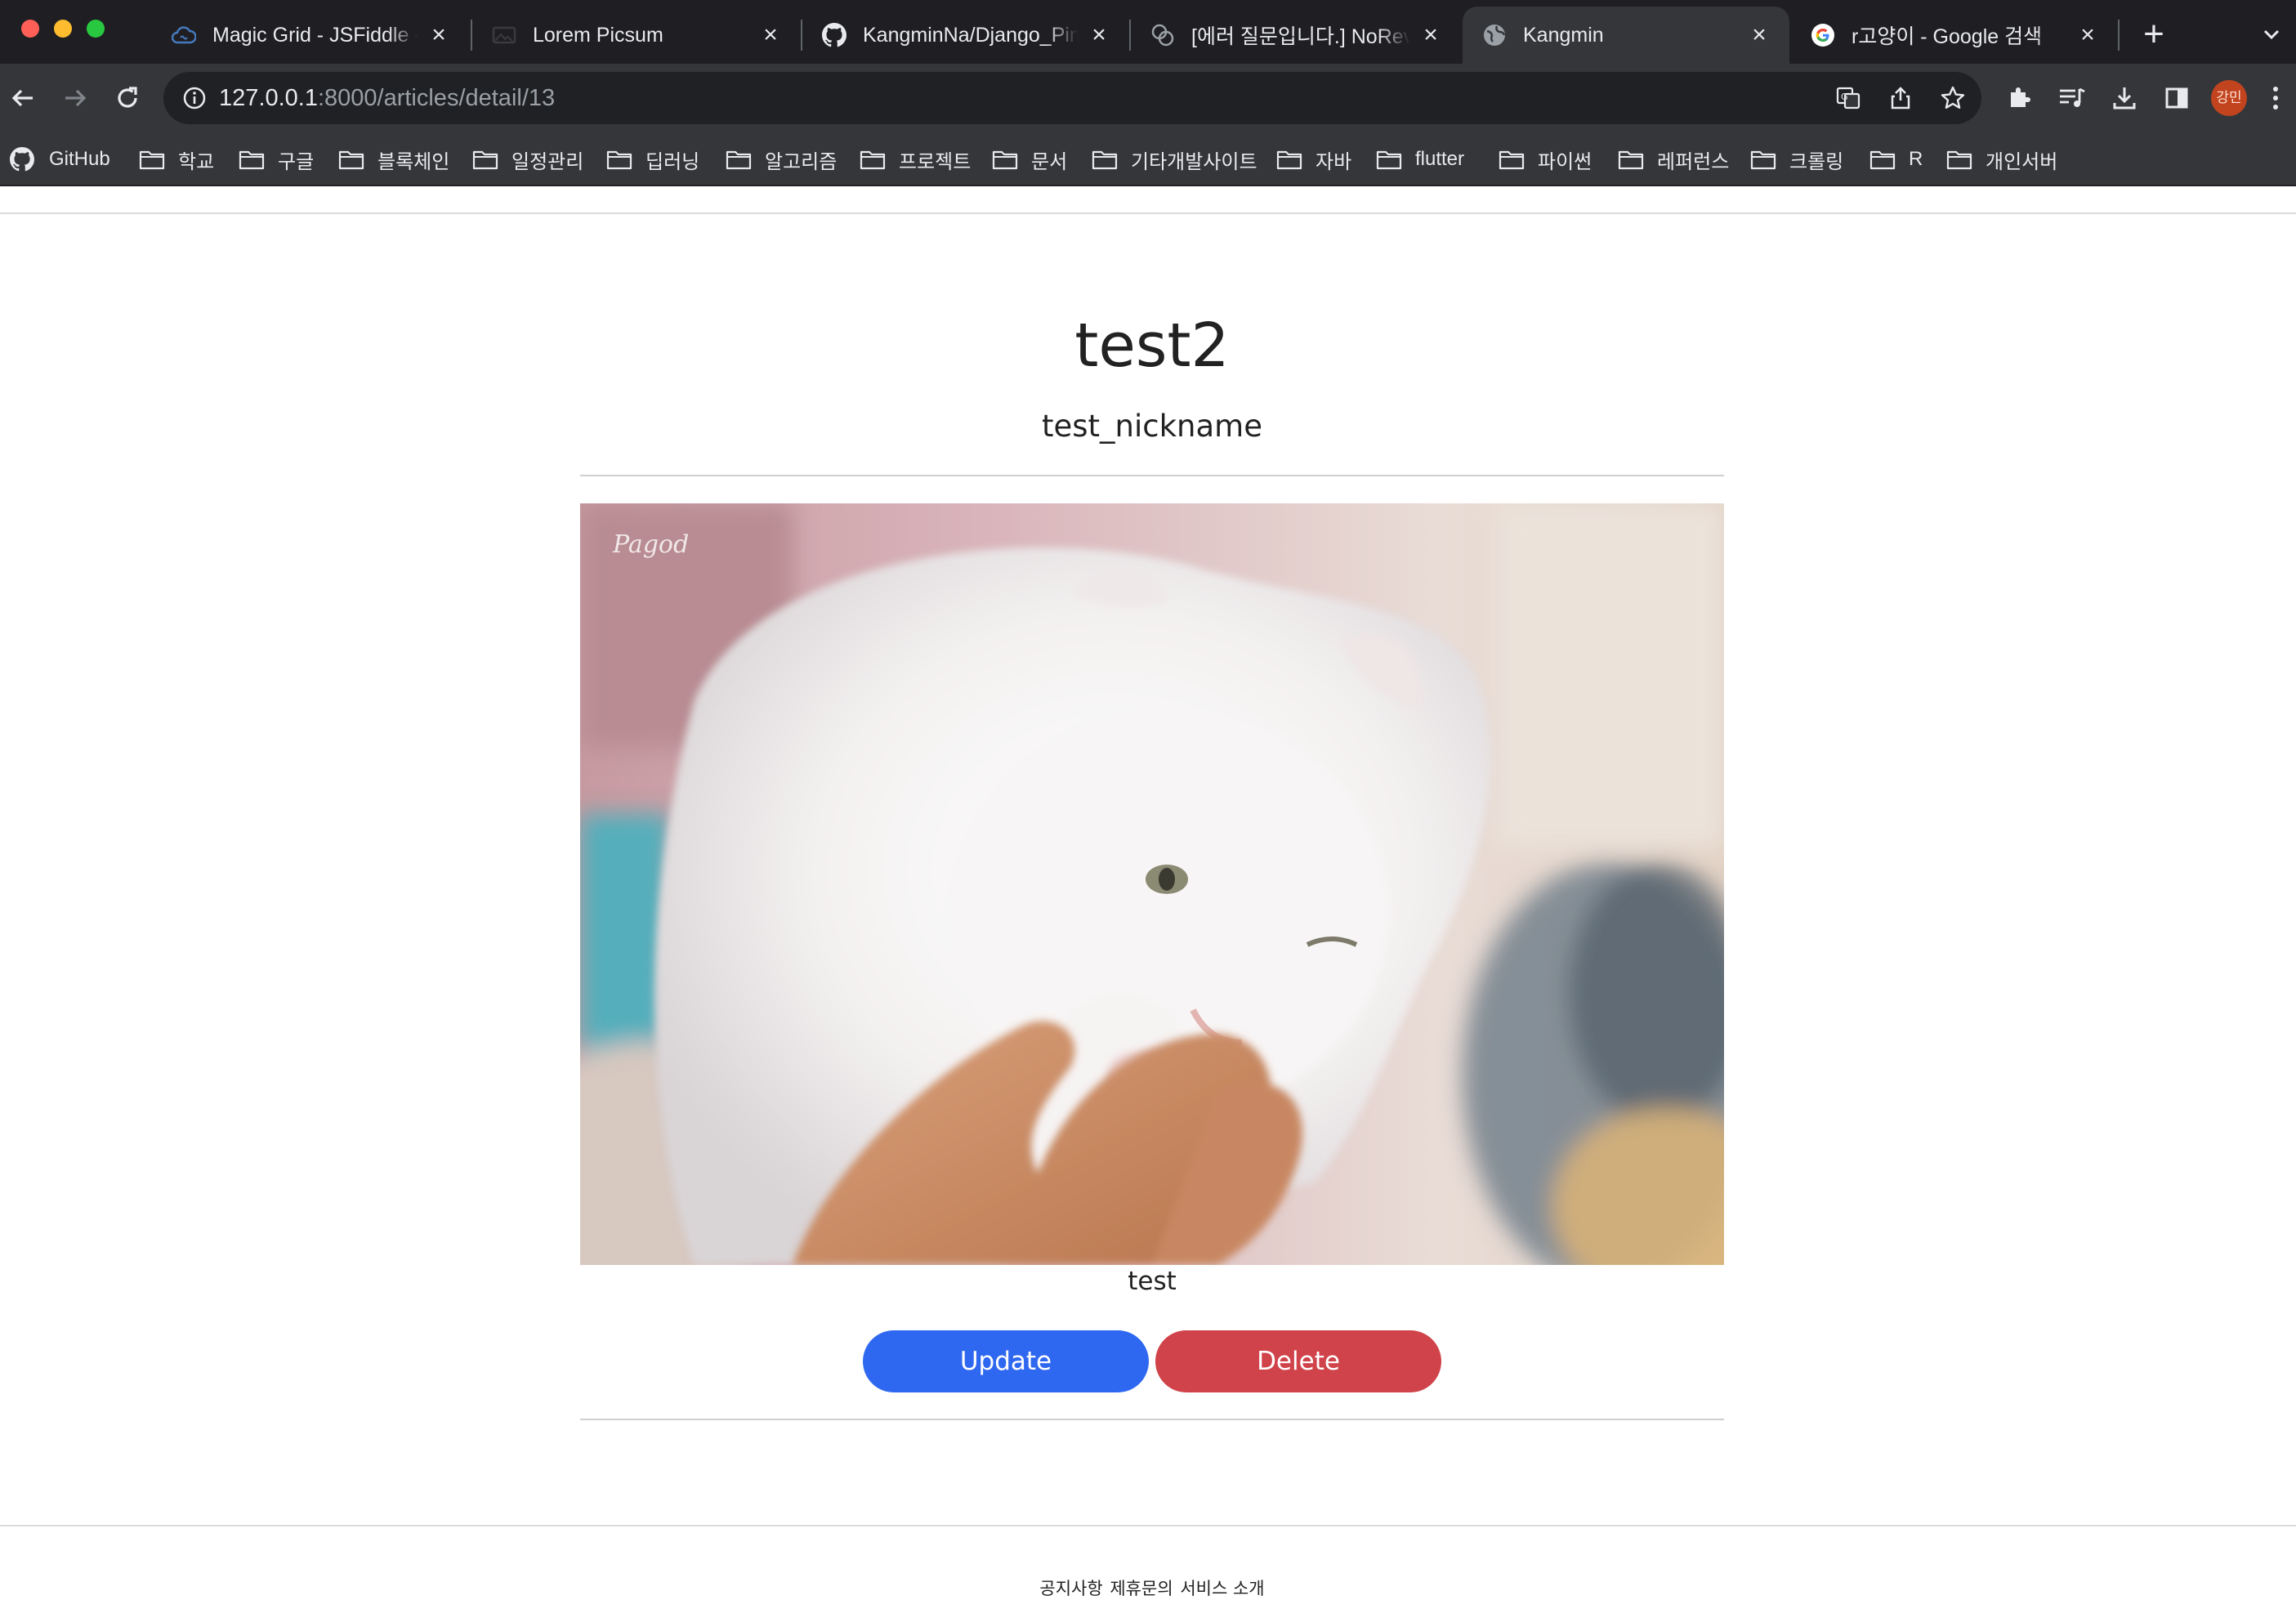 This screenshot has width=2296, height=1600. I want to click on bookmark-label: 기타개발사이트, so click(1194, 161).